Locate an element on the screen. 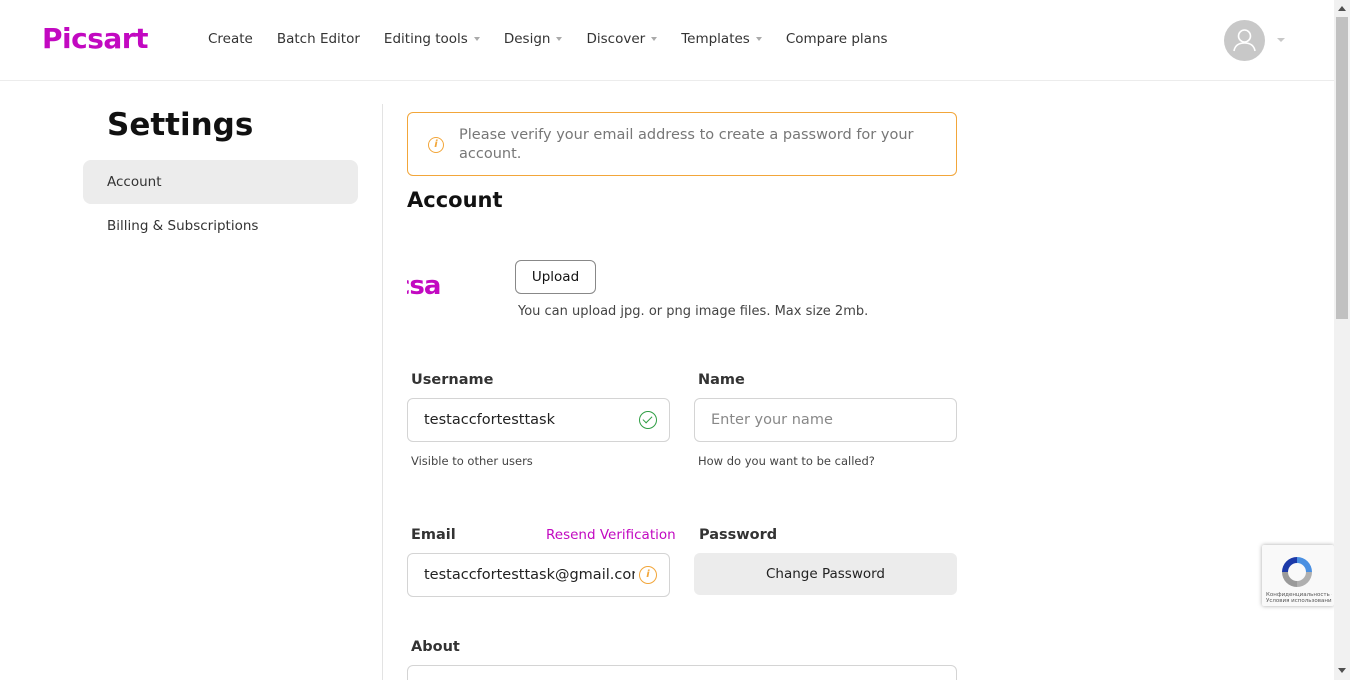 This screenshot has width=1350, height=680. picsart-logo: Picsart is located at coordinates (95, 38).